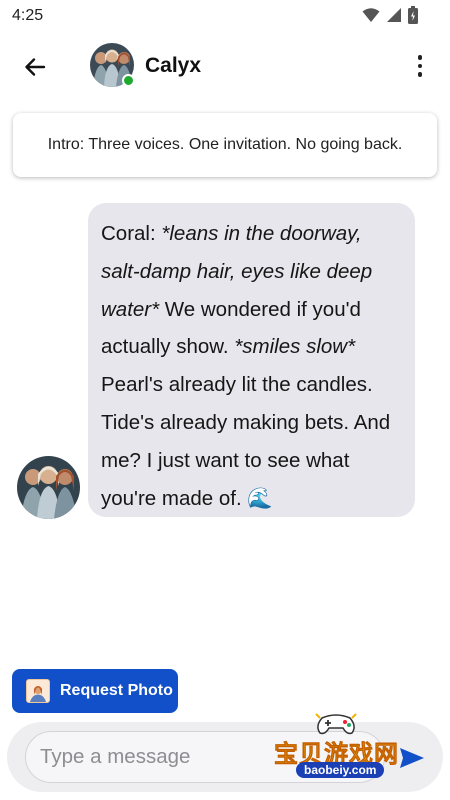 Image resolution: width=450 pixels, height=800 pixels. Describe the element at coordinates (128, 80) in the screenshot. I see `online-status-dot` at that location.